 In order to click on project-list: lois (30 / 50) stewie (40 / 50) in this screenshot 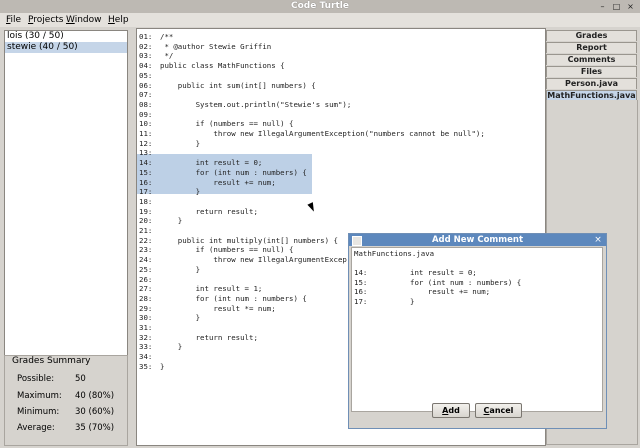, I will do `click(66, 193)`.